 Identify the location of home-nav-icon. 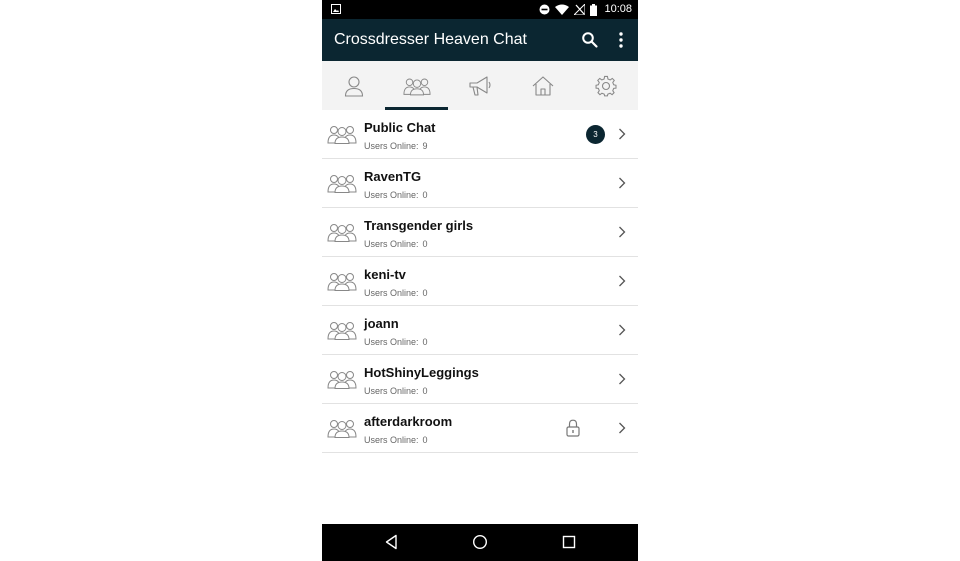
(480, 542).